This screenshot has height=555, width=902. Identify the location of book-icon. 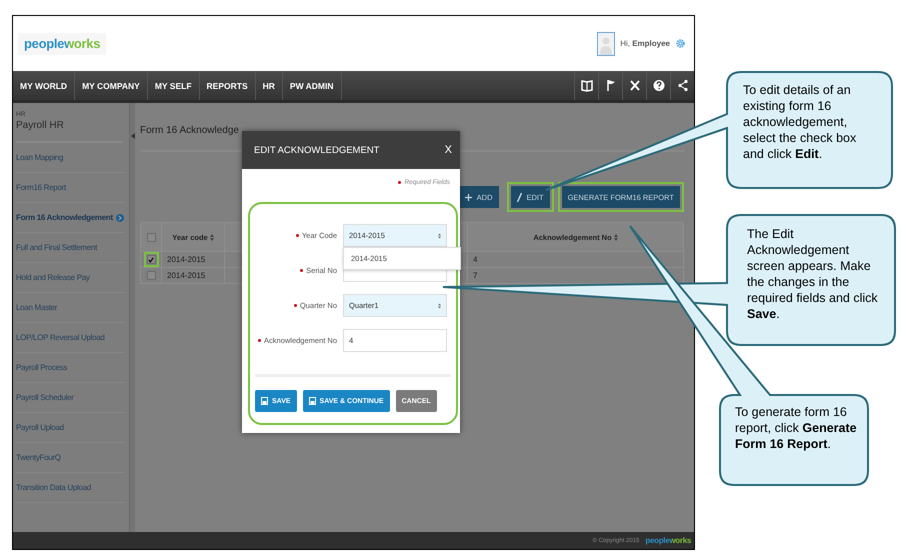
(586, 86).